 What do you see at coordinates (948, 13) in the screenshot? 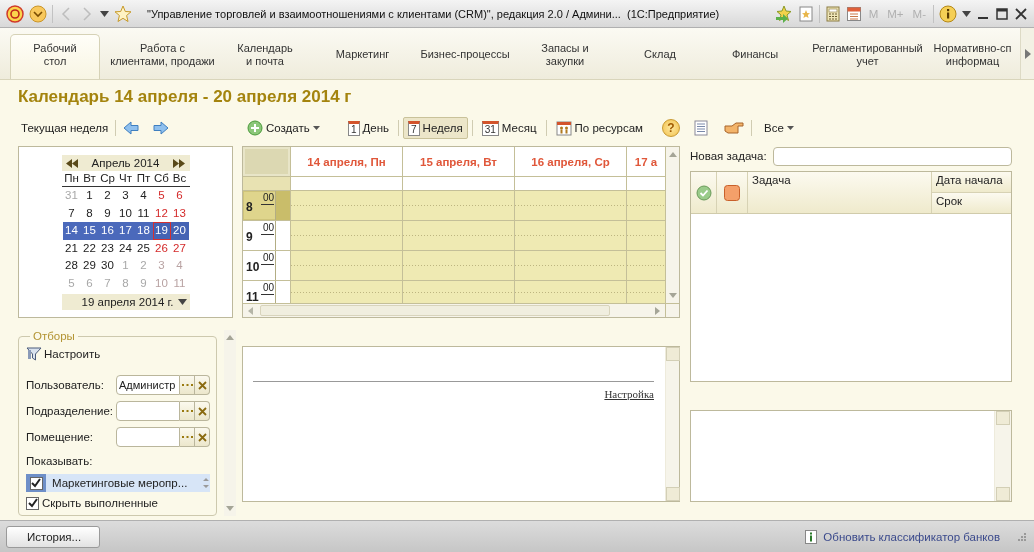
I see `info-icon` at bounding box center [948, 13].